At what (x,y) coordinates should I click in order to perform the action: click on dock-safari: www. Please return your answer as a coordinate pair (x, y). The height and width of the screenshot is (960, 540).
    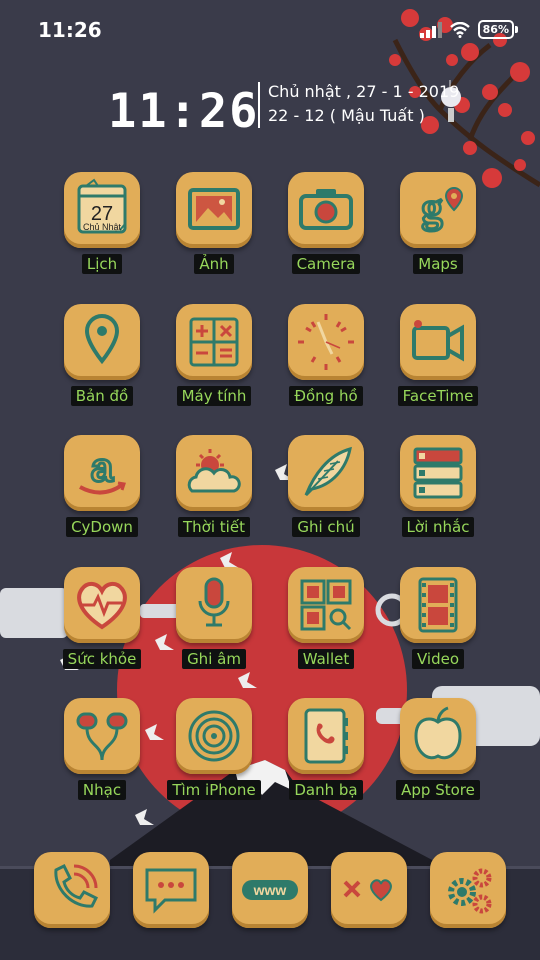
    Looking at the image, I should click on (270, 890).